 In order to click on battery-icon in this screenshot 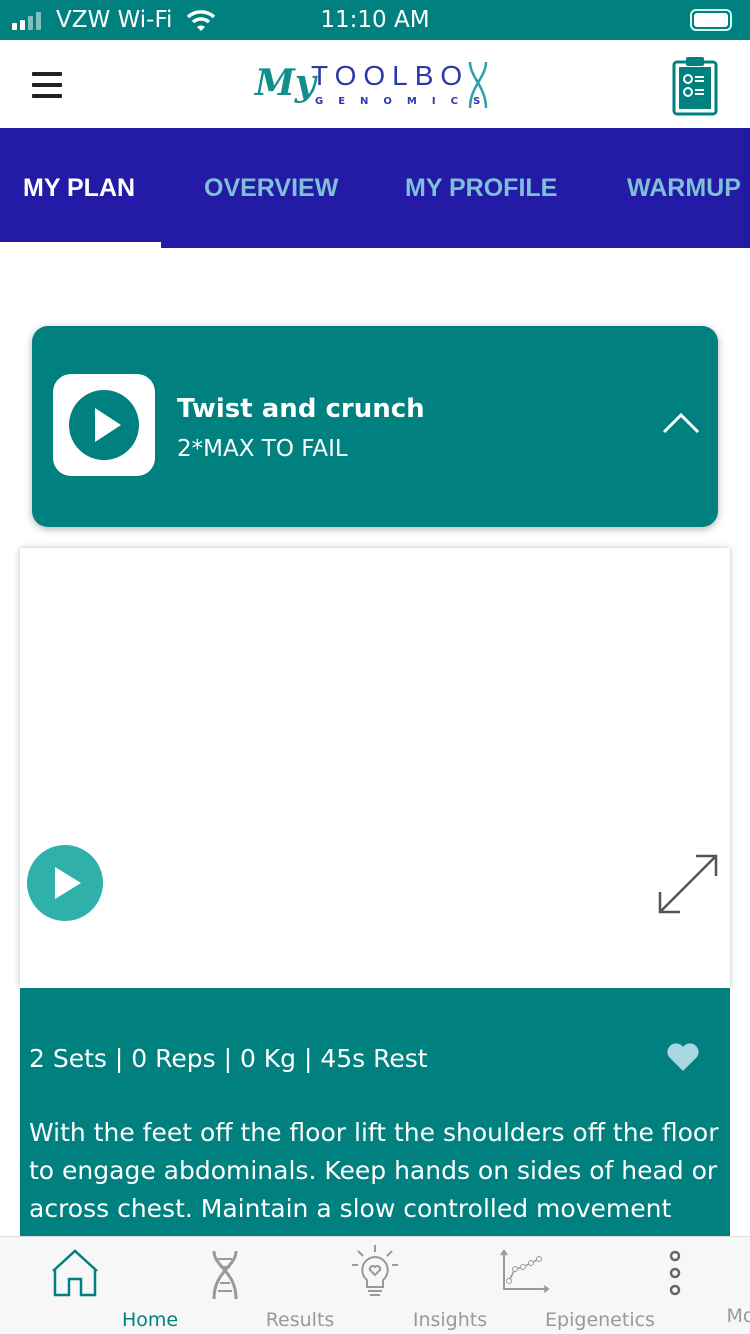, I will do `click(711, 20)`.